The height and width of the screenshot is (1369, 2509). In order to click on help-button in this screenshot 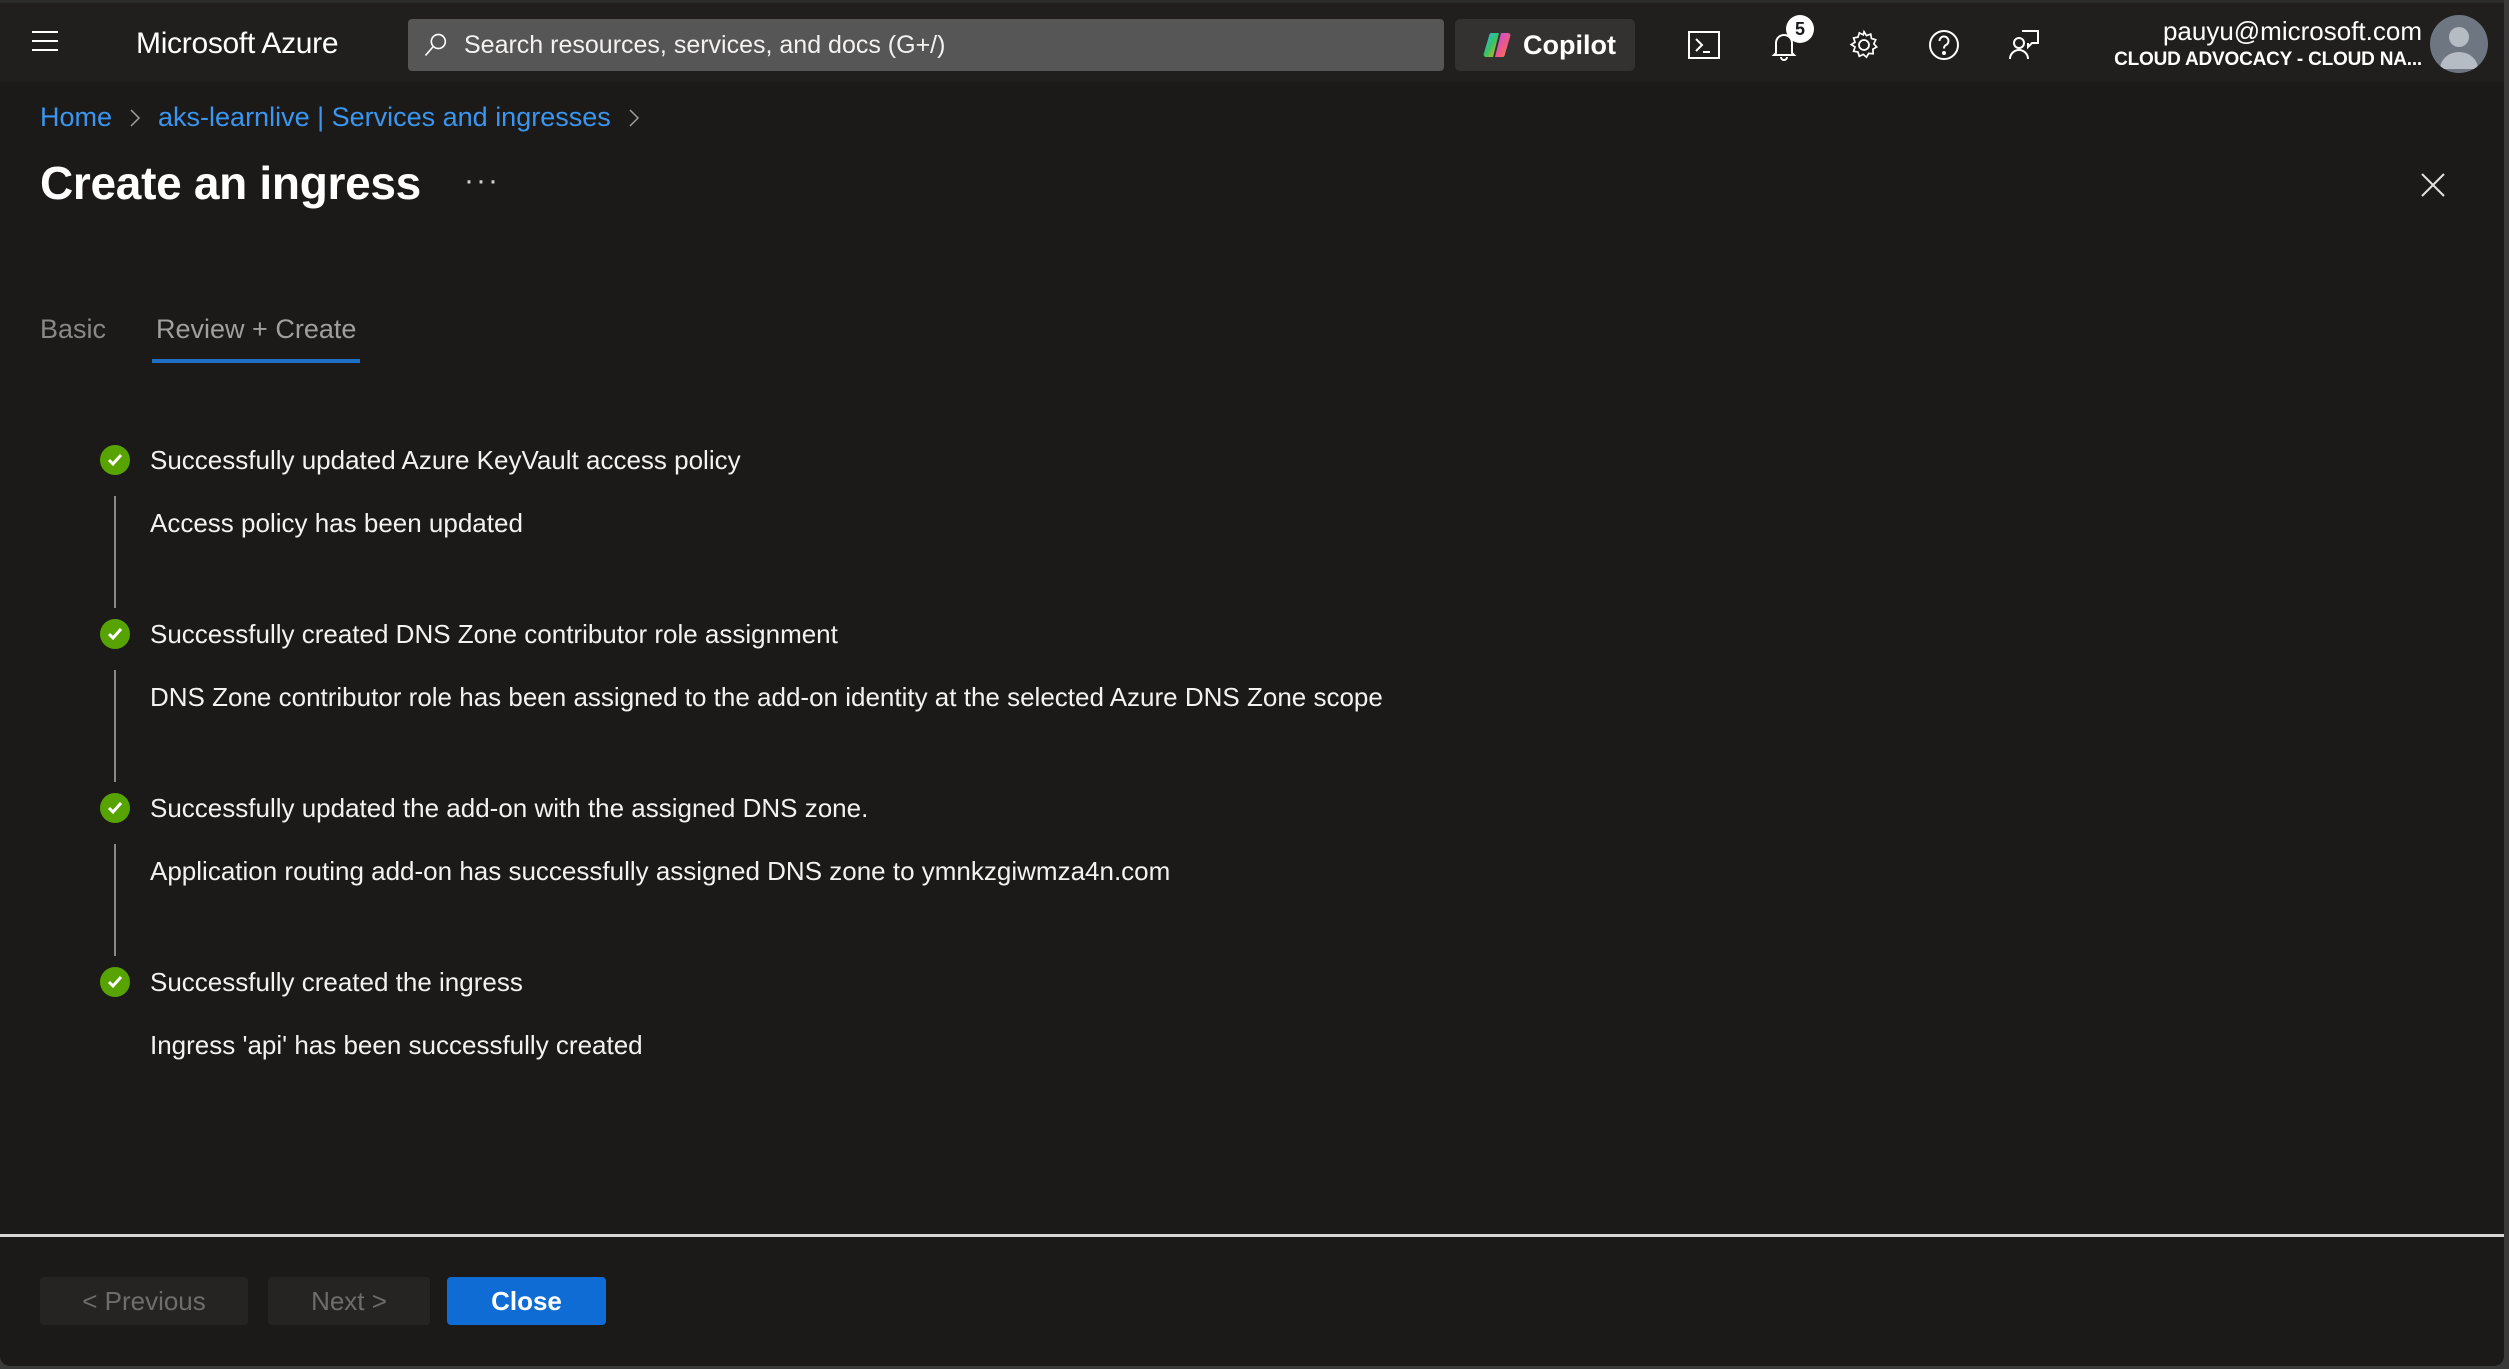, I will do `click(1944, 45)`.